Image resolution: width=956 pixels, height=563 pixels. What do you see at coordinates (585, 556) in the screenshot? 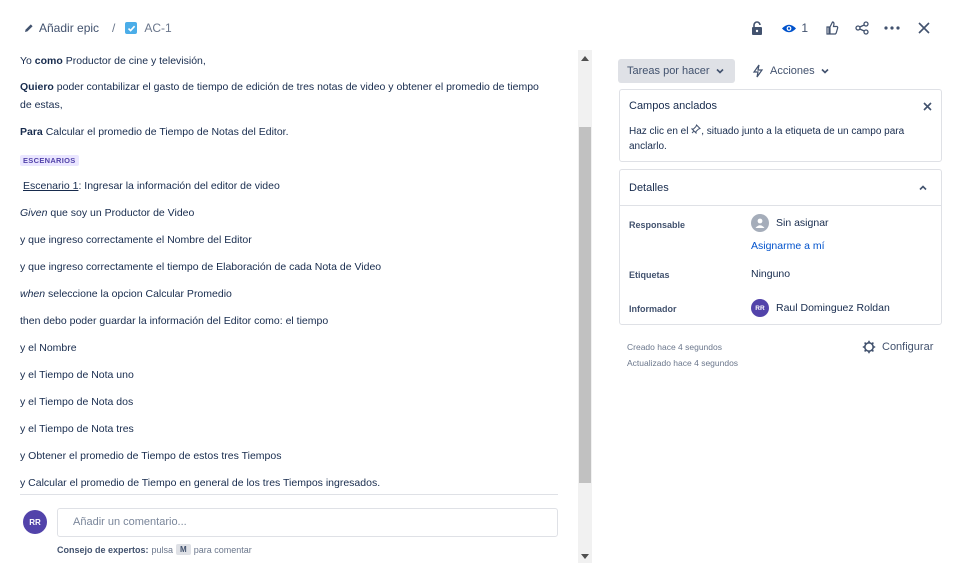
I see `scroll-down-icon` at bounding box center [585, 556].